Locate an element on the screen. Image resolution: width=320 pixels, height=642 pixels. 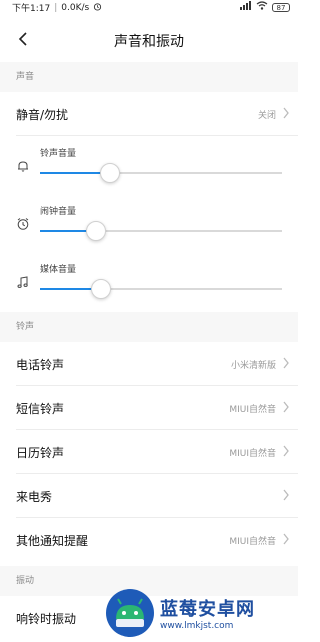
dnd-label: 静音/勿扰 is located at coordinates (42, 115).